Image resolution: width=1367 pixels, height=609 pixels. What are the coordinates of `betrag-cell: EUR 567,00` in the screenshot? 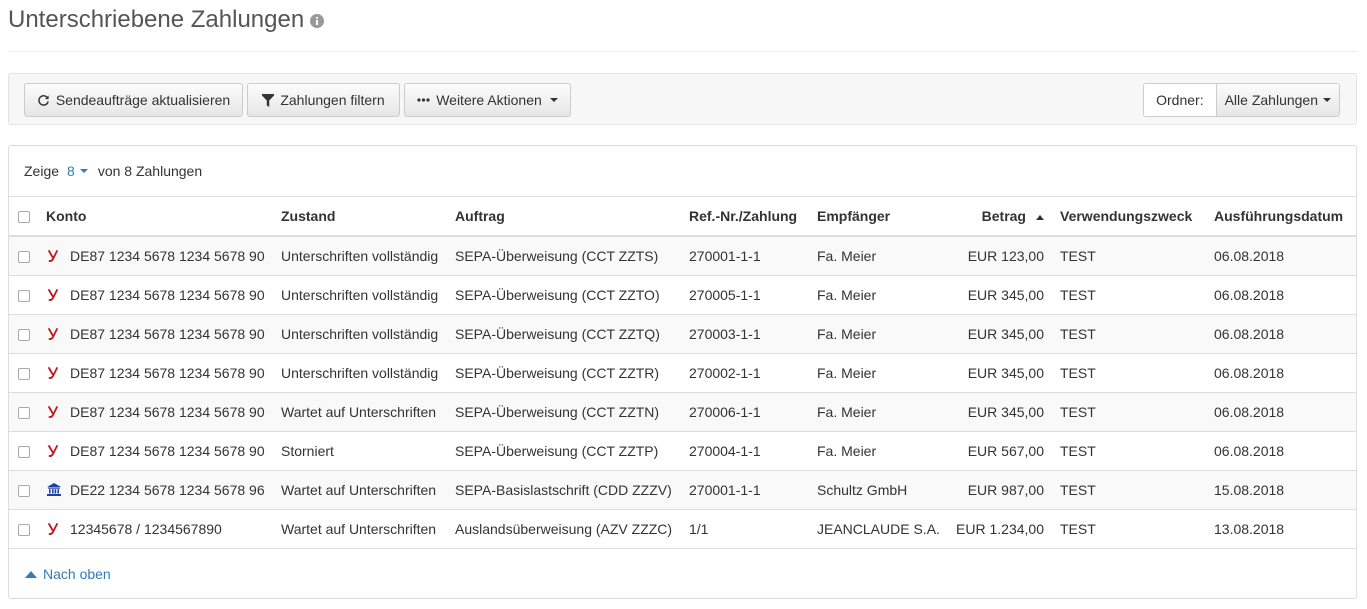 It's located at (998, 451).